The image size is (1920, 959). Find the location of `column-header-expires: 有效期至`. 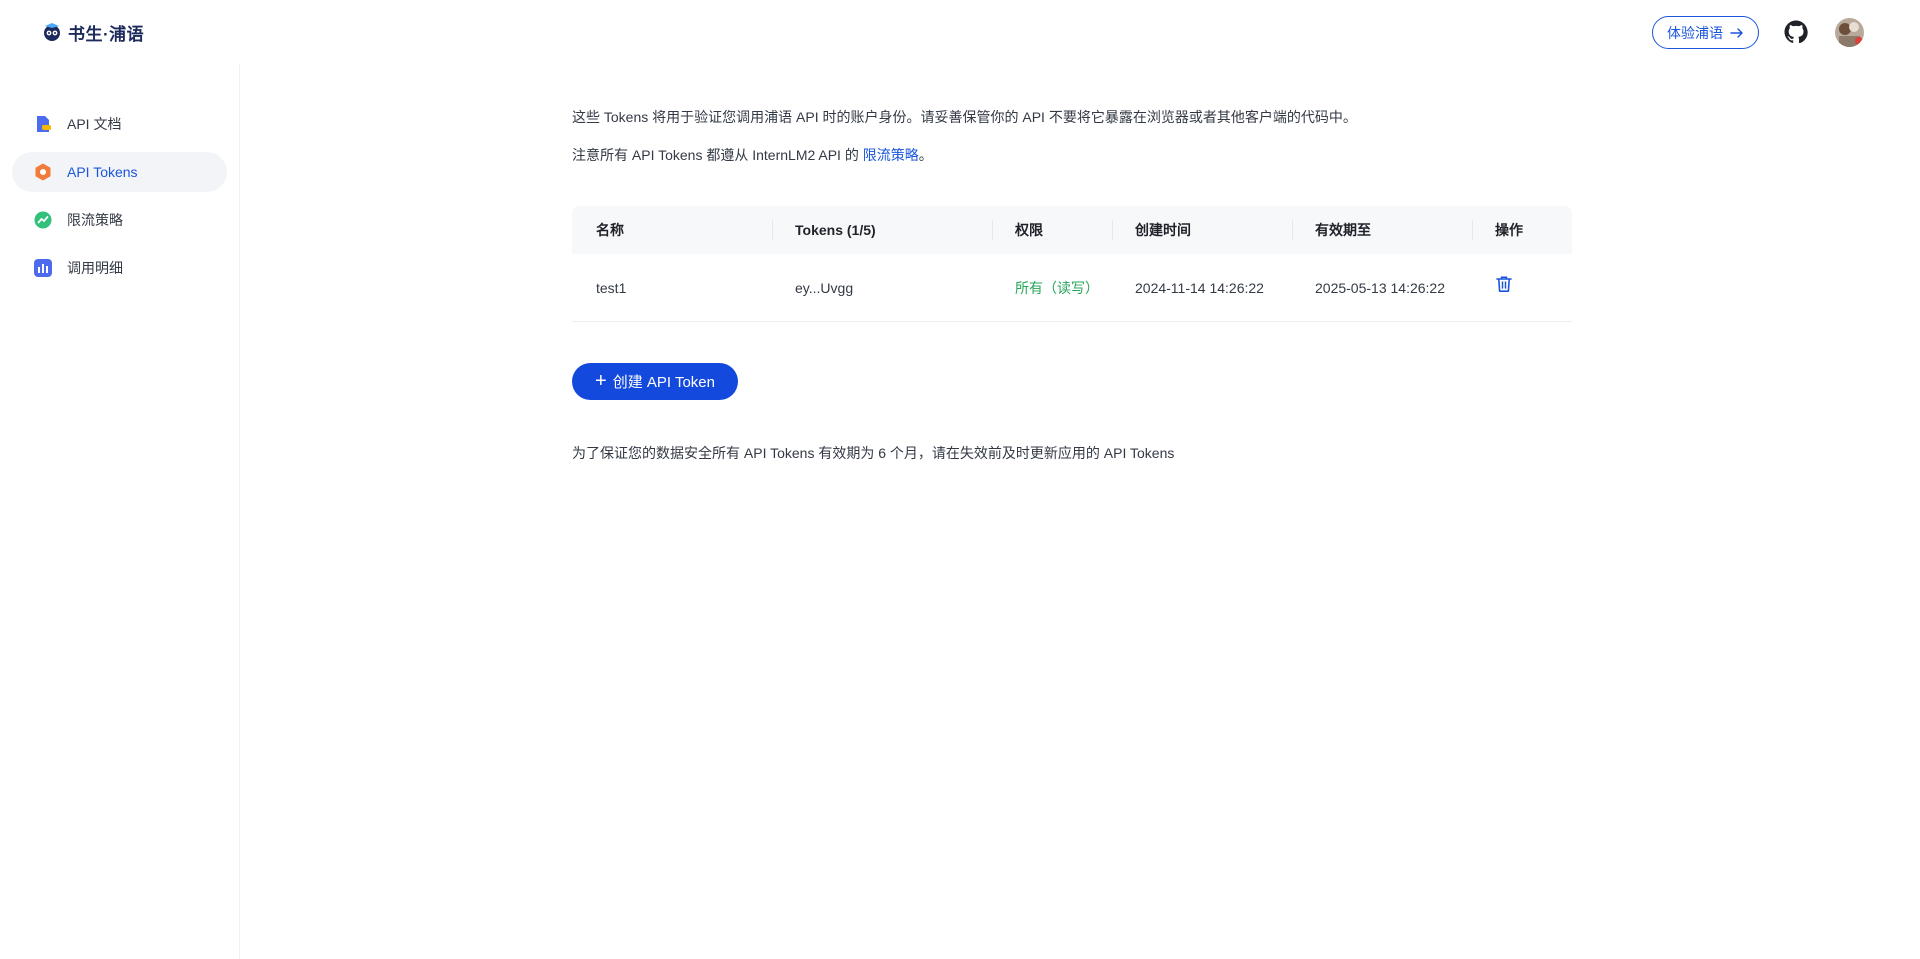

column-header-expires: 有效期至 is located at coordinates (1343, 230).